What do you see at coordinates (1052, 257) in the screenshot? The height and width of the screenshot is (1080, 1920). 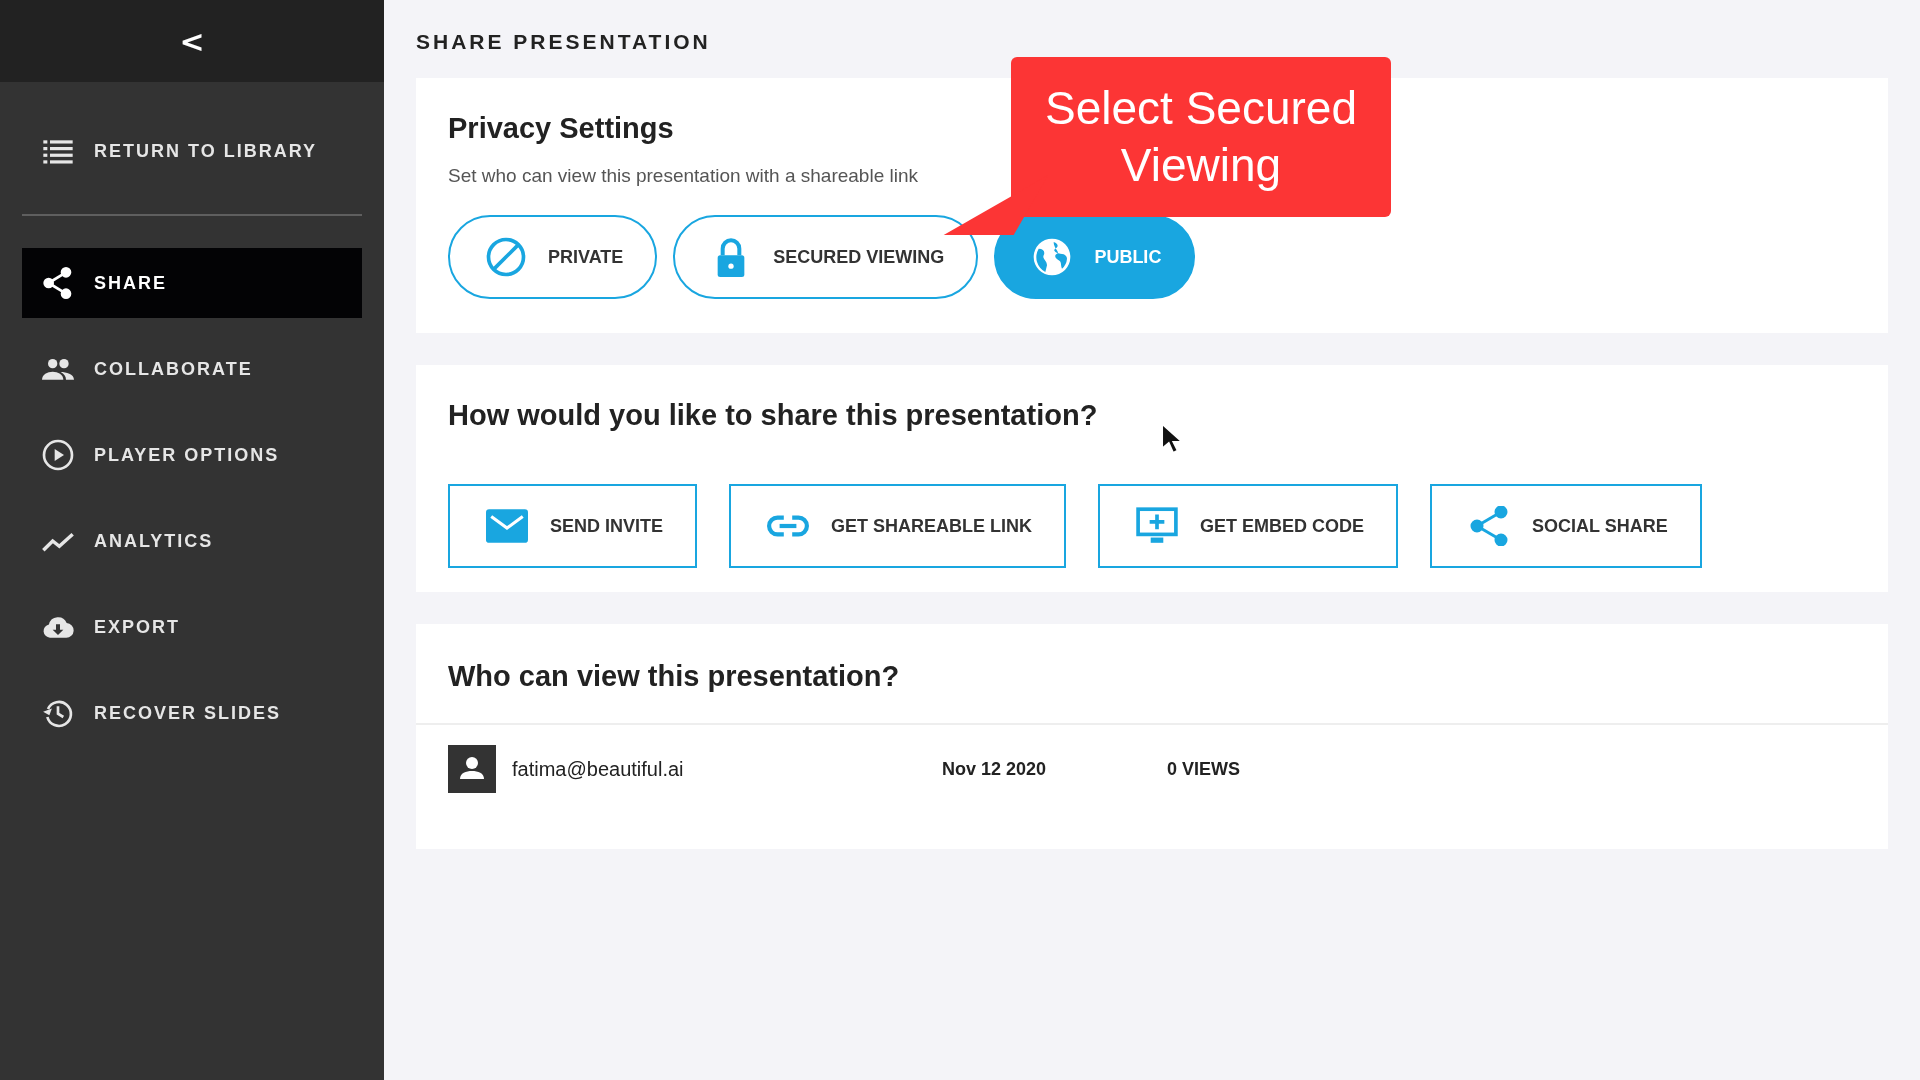 I see `globe-icon` at bounding box center [1052, 257].